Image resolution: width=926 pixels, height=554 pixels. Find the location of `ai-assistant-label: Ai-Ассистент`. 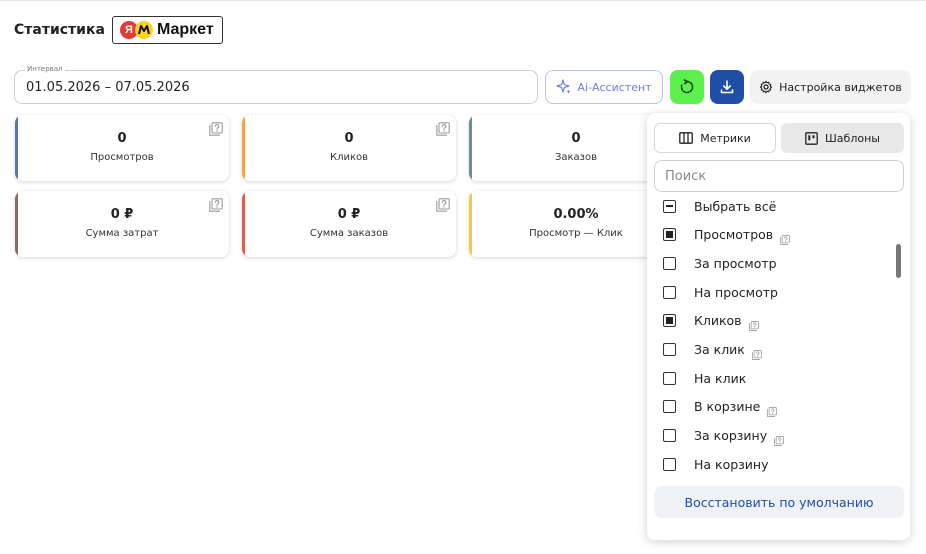

ai-assistant-label: Ai-Ассистент is located at coordinates (614, 87).